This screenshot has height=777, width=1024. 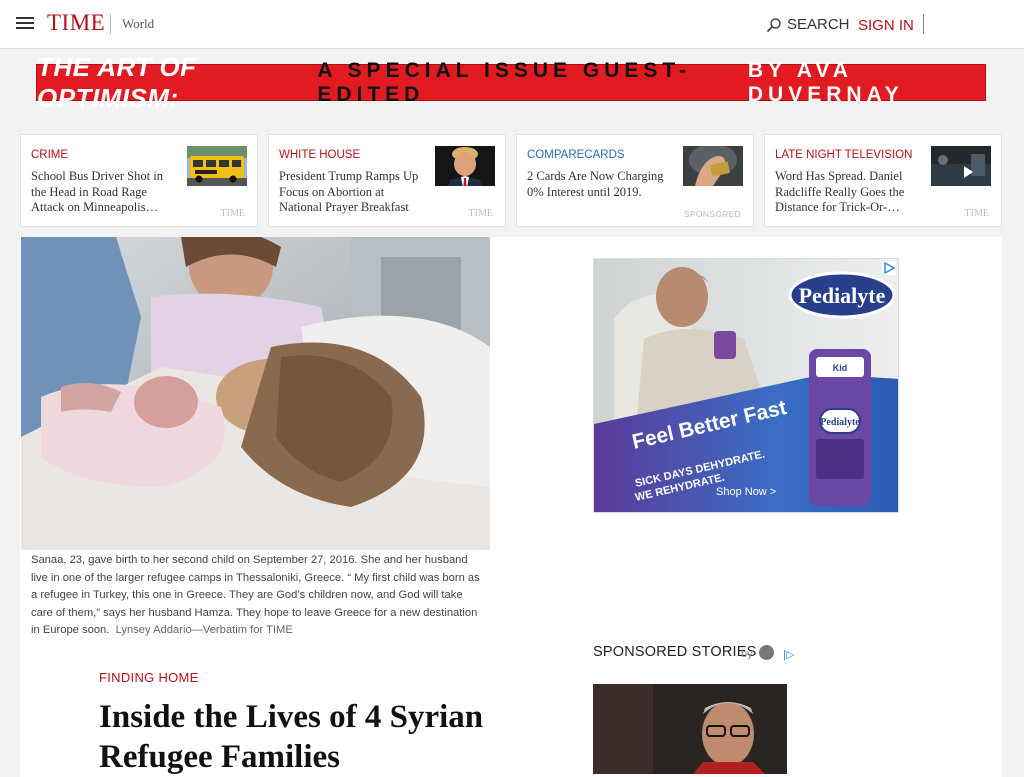 What do you see at coordinates (138, 24) in the screenshot?
I see `section-label: World` at bounding box center [138, 24].